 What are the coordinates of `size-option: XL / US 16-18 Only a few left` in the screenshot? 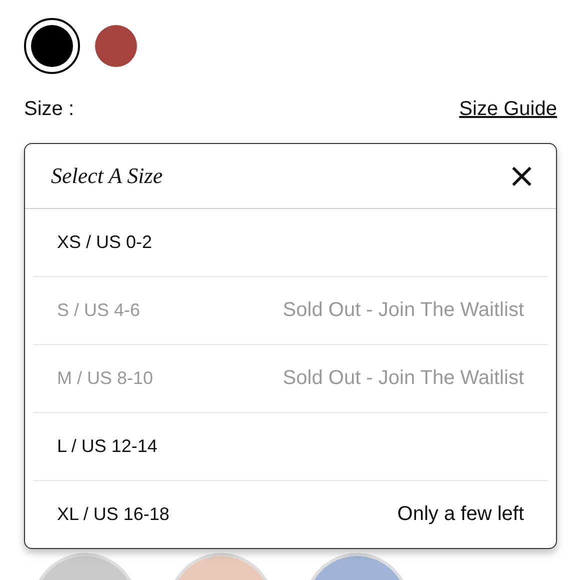 It's located at (290, 514).